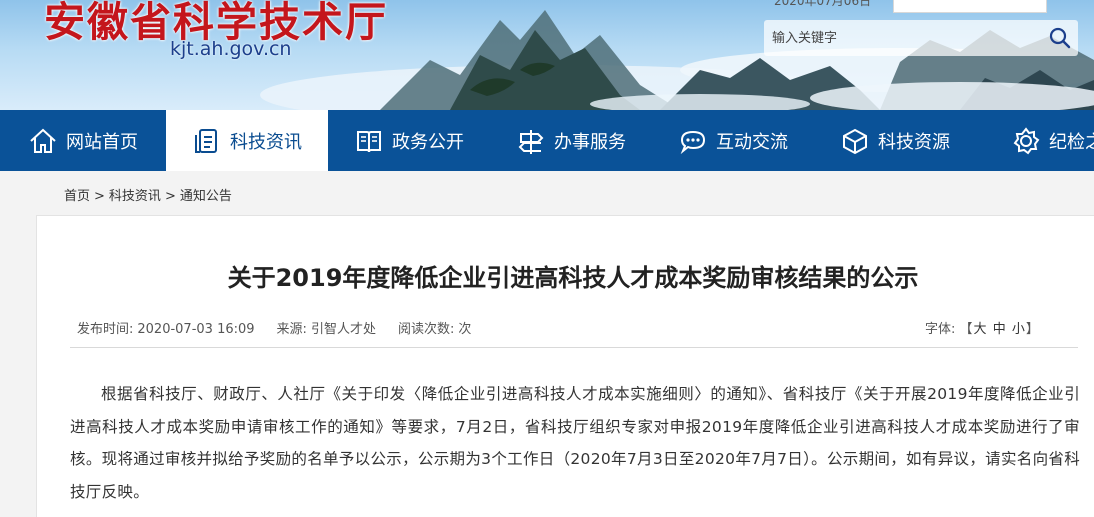  I want to click on nav-item-services: 办事服务, so click(571, 140).